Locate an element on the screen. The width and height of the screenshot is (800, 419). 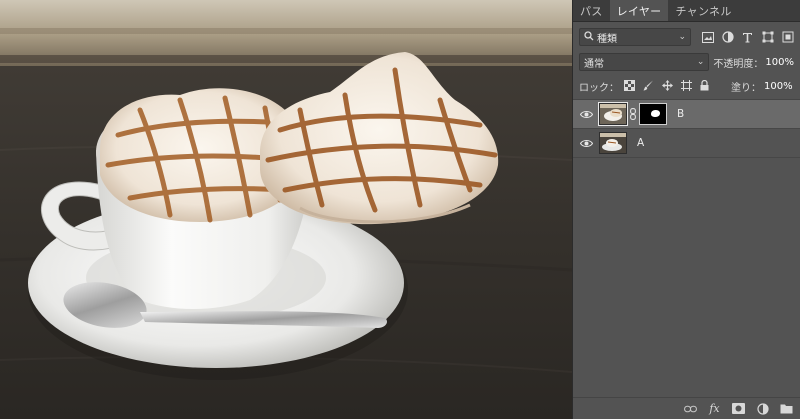
tab-channels: チャンネル is located at coordinates (703, 10).